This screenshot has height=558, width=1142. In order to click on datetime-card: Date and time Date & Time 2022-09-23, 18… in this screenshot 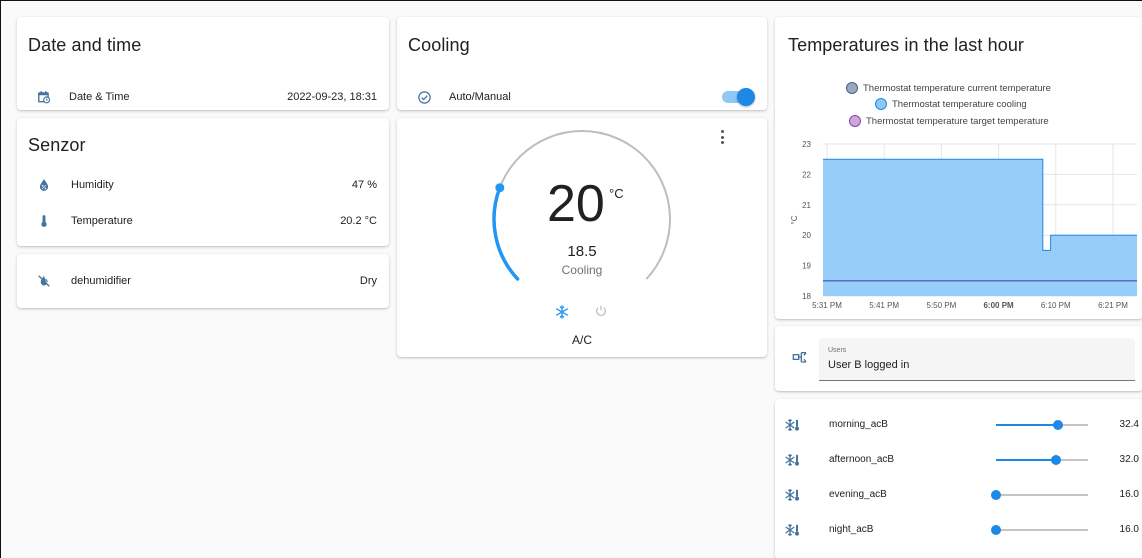, I will do `click(203, 63)`.